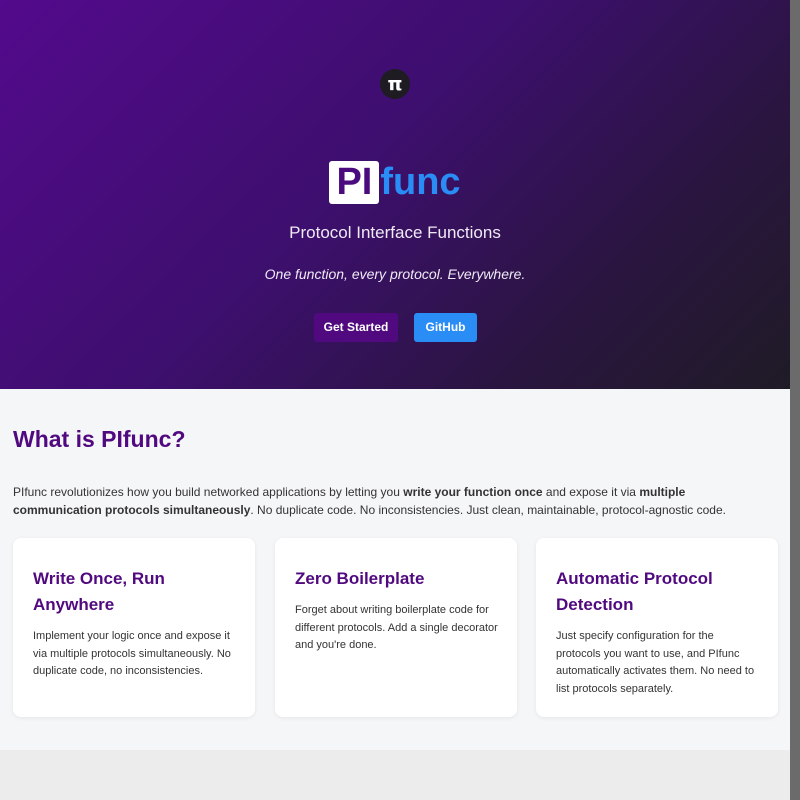 The height and width of the screenshot is (800, 800). What do you see at coordinates (360, 578) in the screenshot?
I see `feature-card-title: Zero Boilerplate` at bounding box center [360, 578].